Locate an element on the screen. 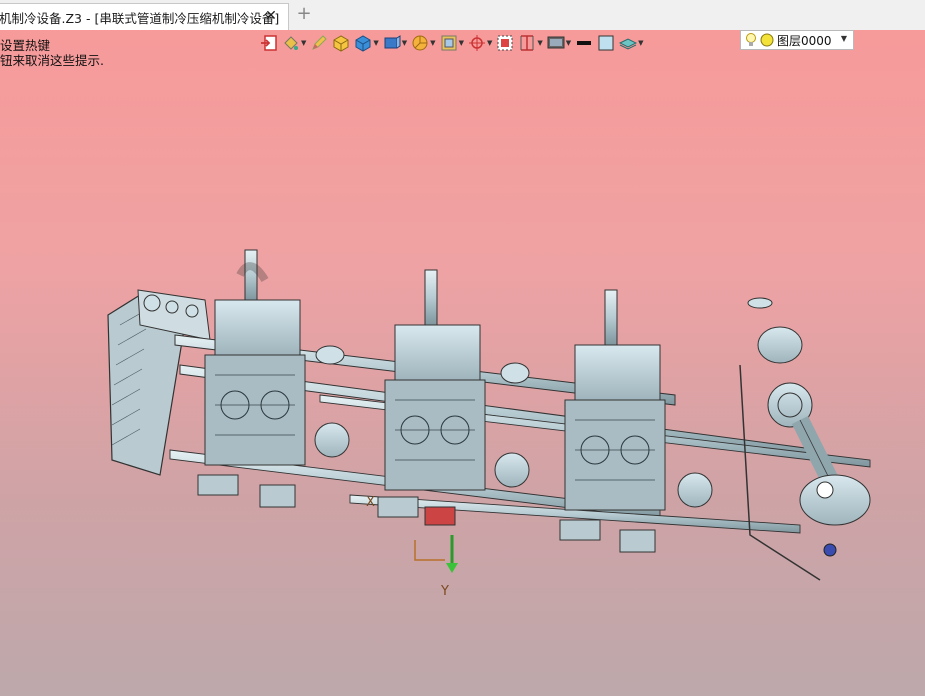 This screenshot has height=696, width=925. render-button: ▼ is located at coordinates (423, 43).